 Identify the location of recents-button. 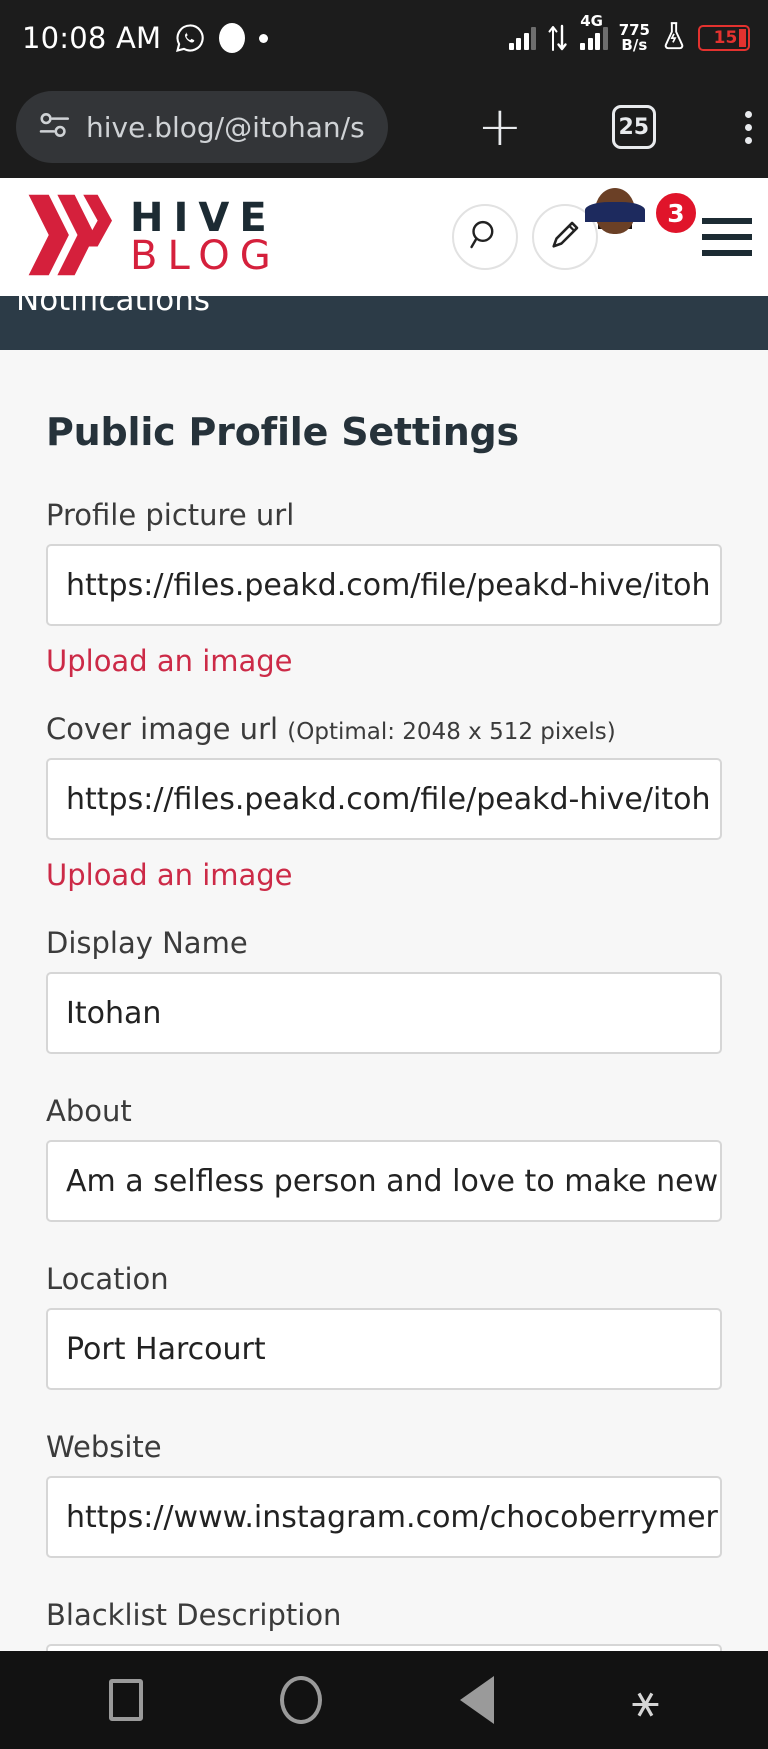
(125, 1700).